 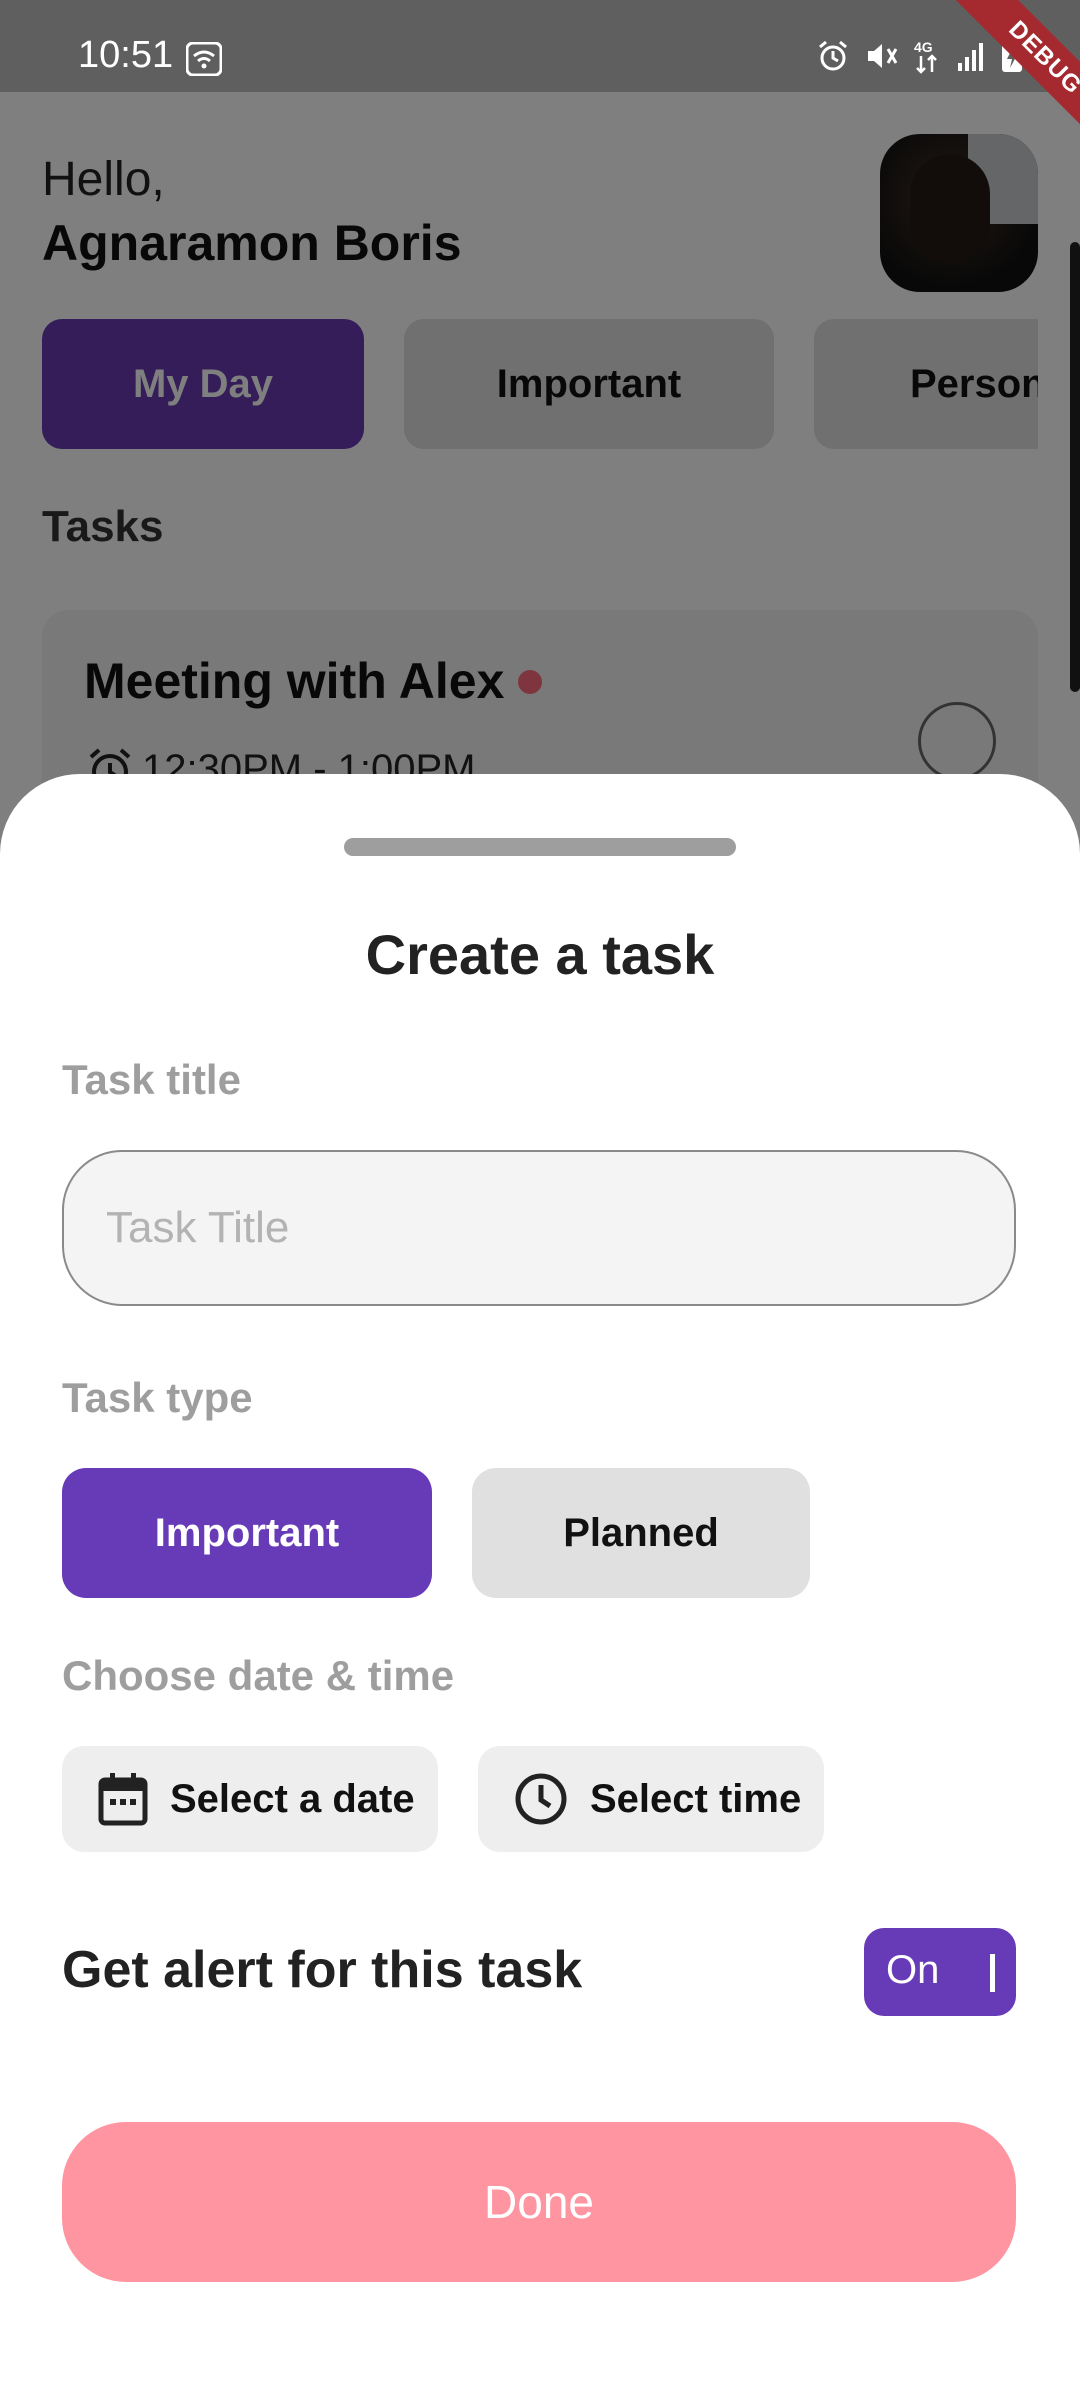 What do you see at coordinates (925, 56) in the screenshot?
I see `4g-icon: 4G` at bounding box center [925, 56].